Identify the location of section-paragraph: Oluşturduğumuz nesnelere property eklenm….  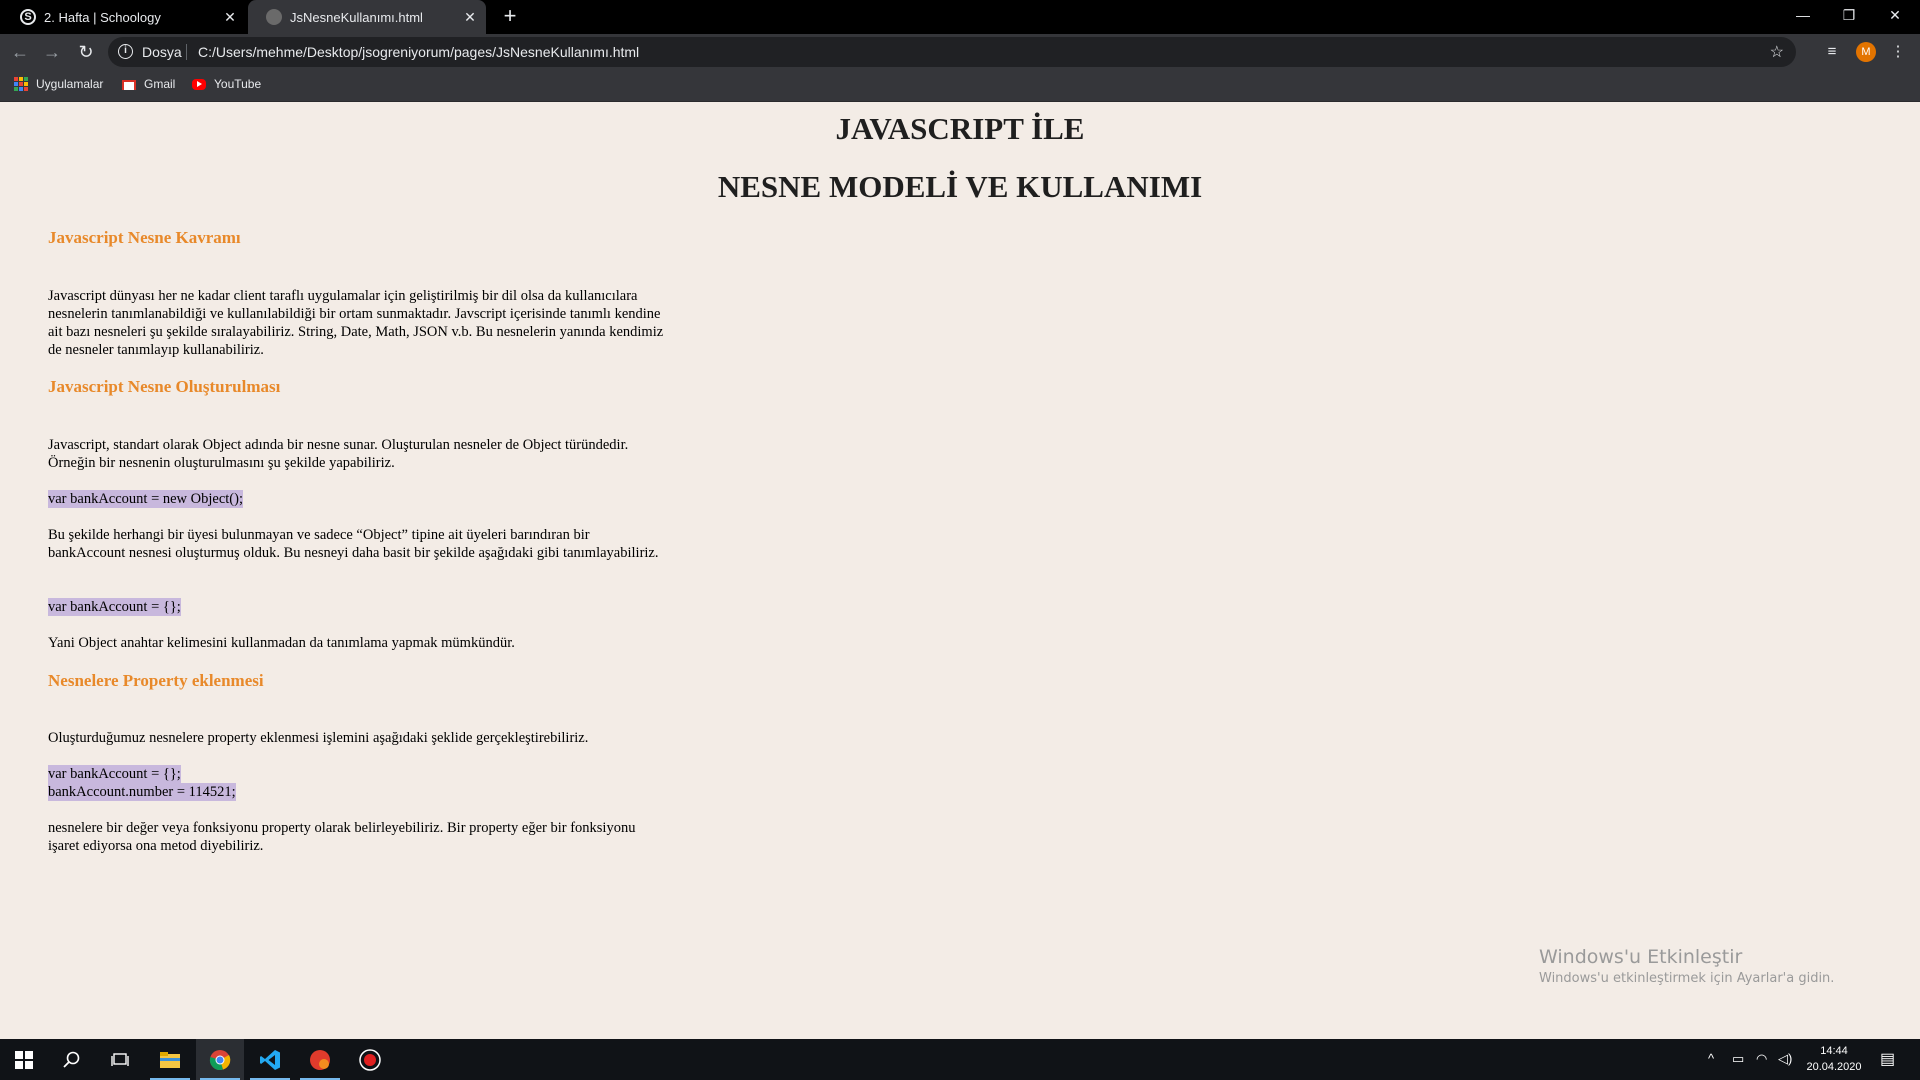
(318, 738).